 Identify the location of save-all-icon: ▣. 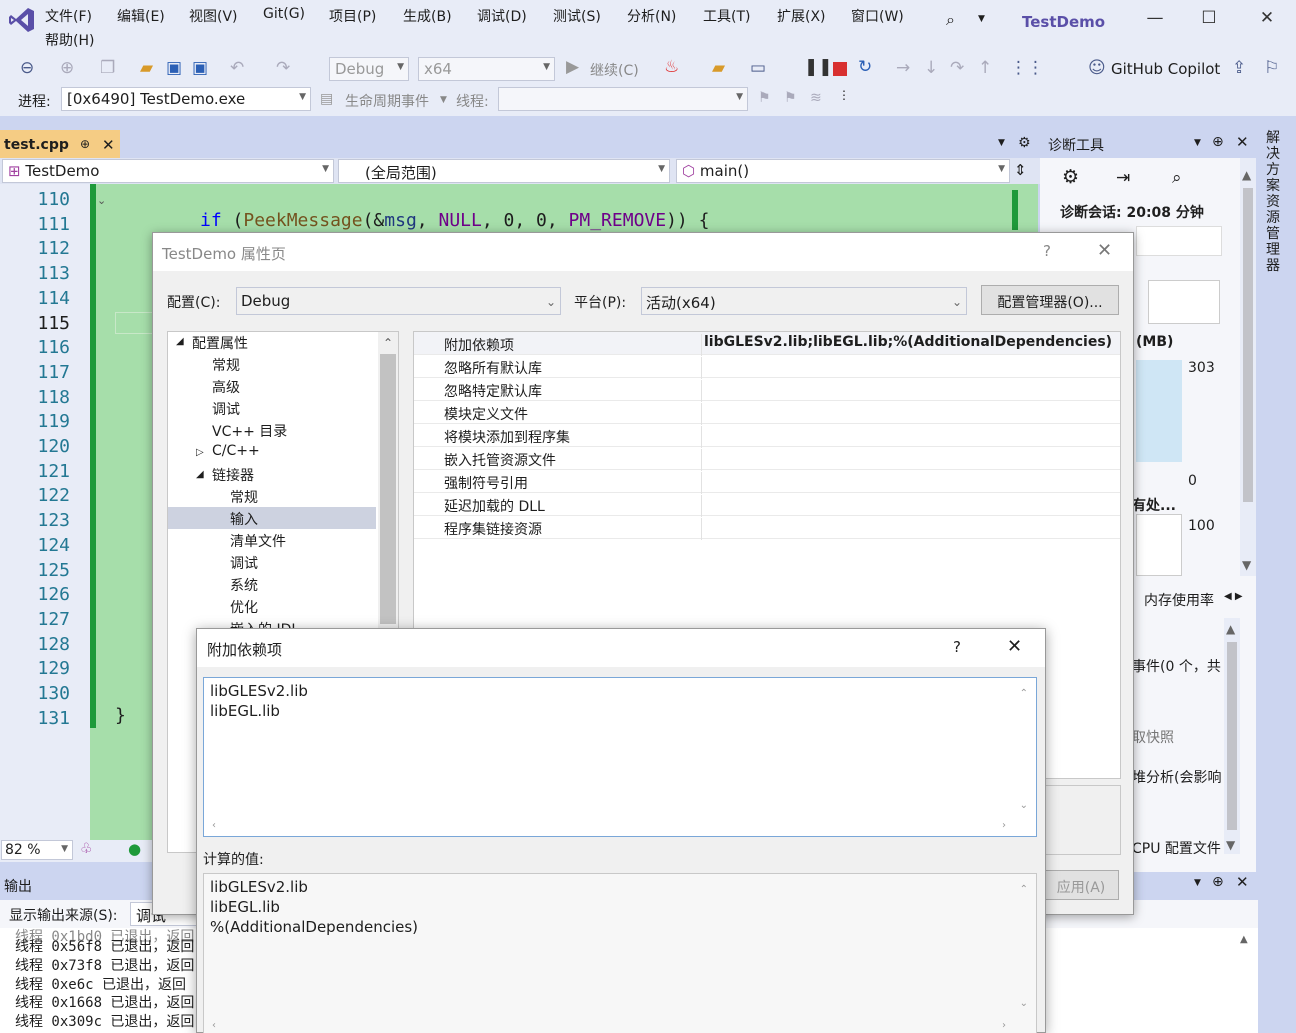
(200, 68).